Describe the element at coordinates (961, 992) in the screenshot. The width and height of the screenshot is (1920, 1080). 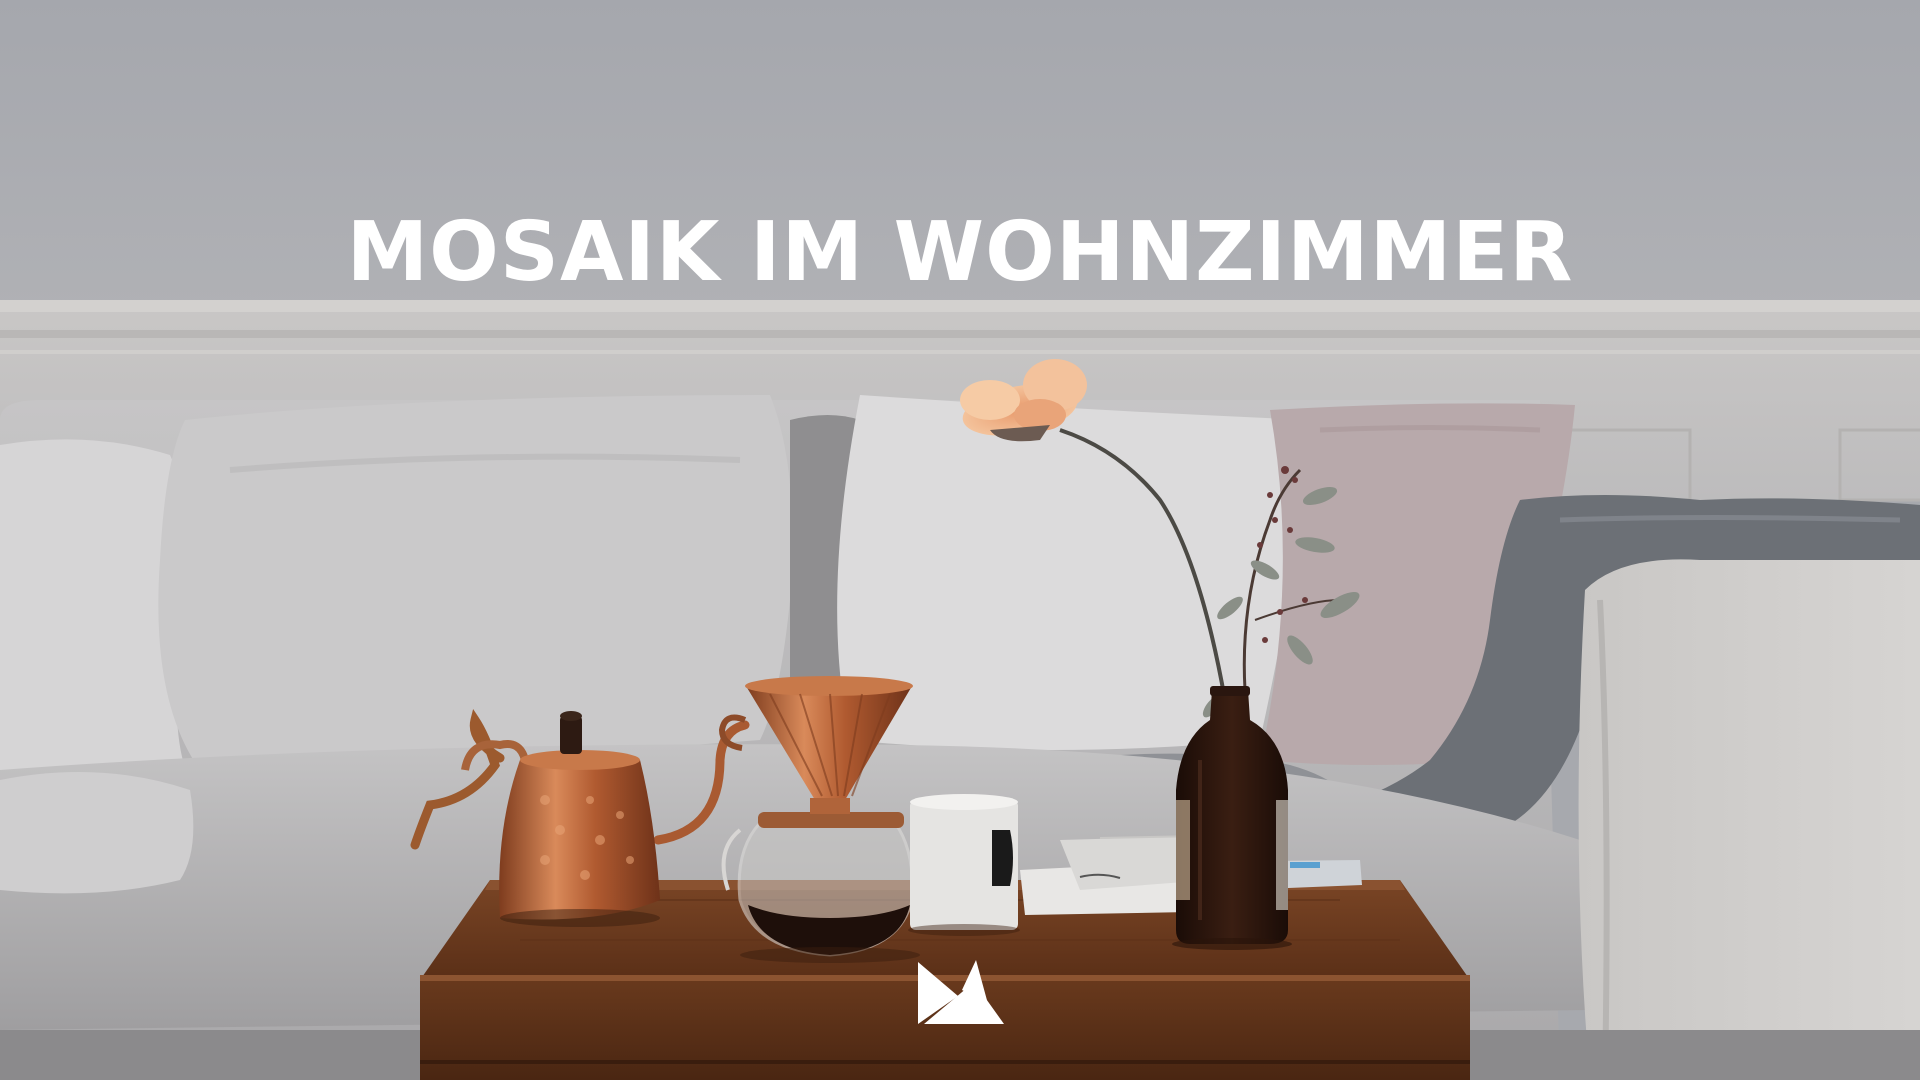
I see `mosaik-brand-logo` at that location.